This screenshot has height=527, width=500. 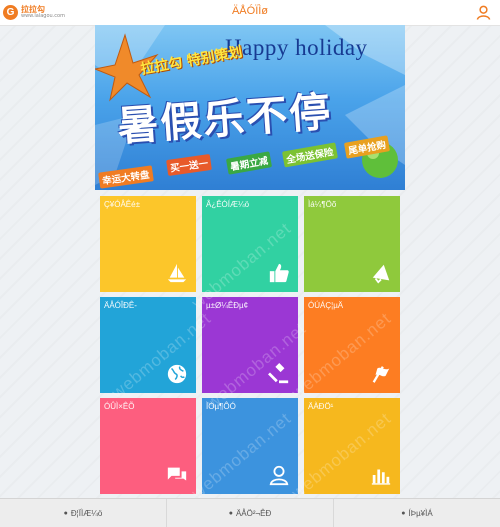 I want to click on globe-icon, so click(x=177, y=374).